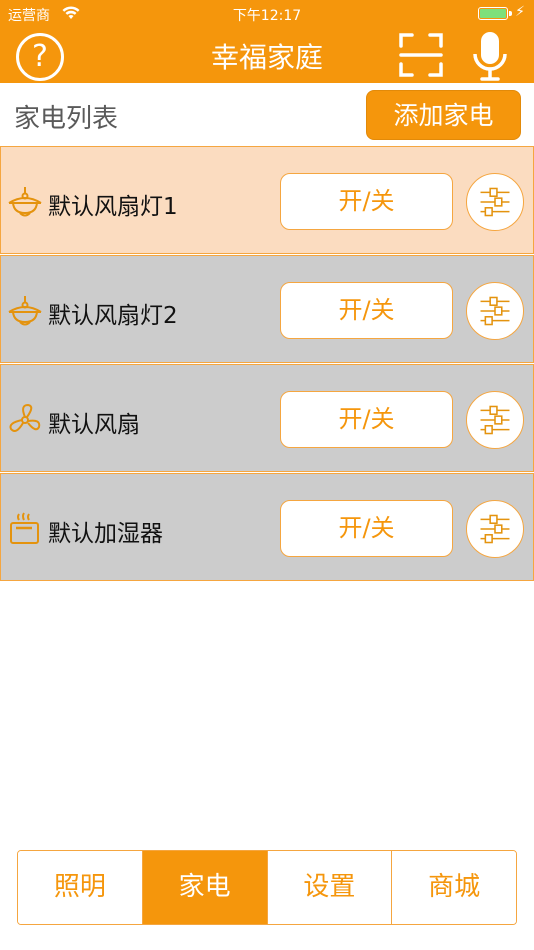 This screenshot has height=950, width=534. Describe the element at coordinates (24, 528) in the screenshot. I see `humidifier-icon` at that location.